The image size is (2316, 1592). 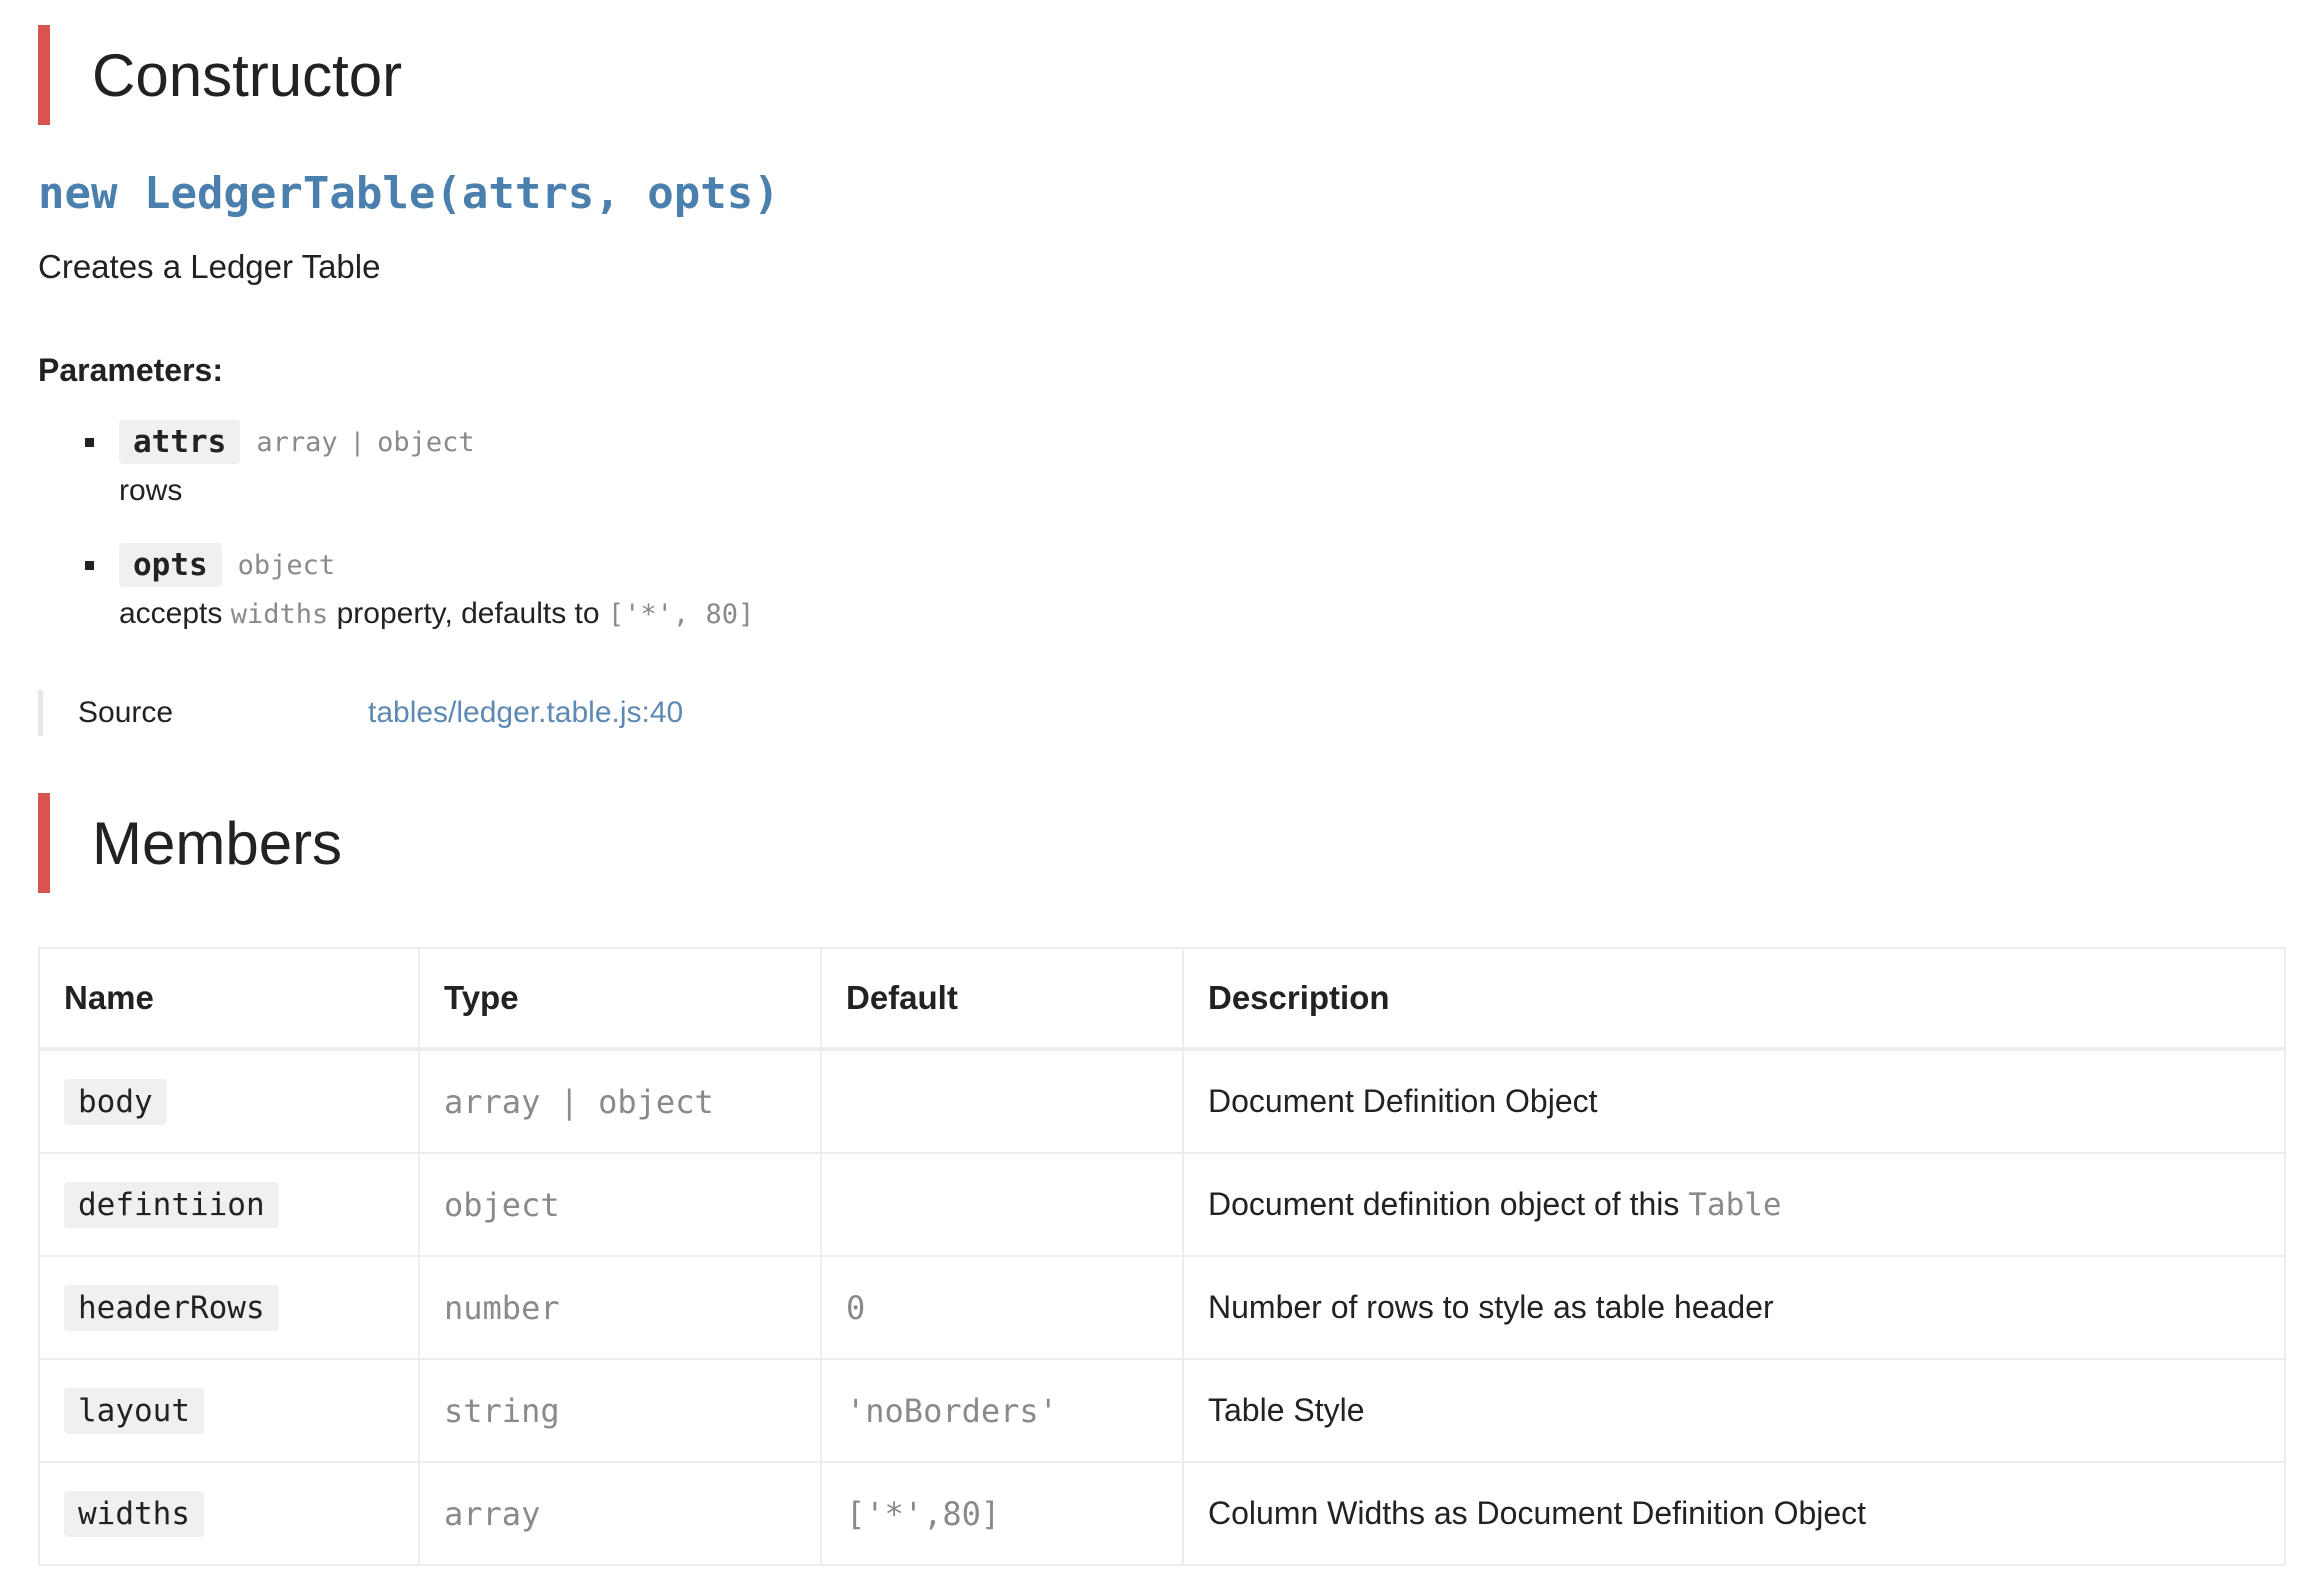 I want to click on cell-description: Number of rows to style as table header, so click(x=1734, y=1307).